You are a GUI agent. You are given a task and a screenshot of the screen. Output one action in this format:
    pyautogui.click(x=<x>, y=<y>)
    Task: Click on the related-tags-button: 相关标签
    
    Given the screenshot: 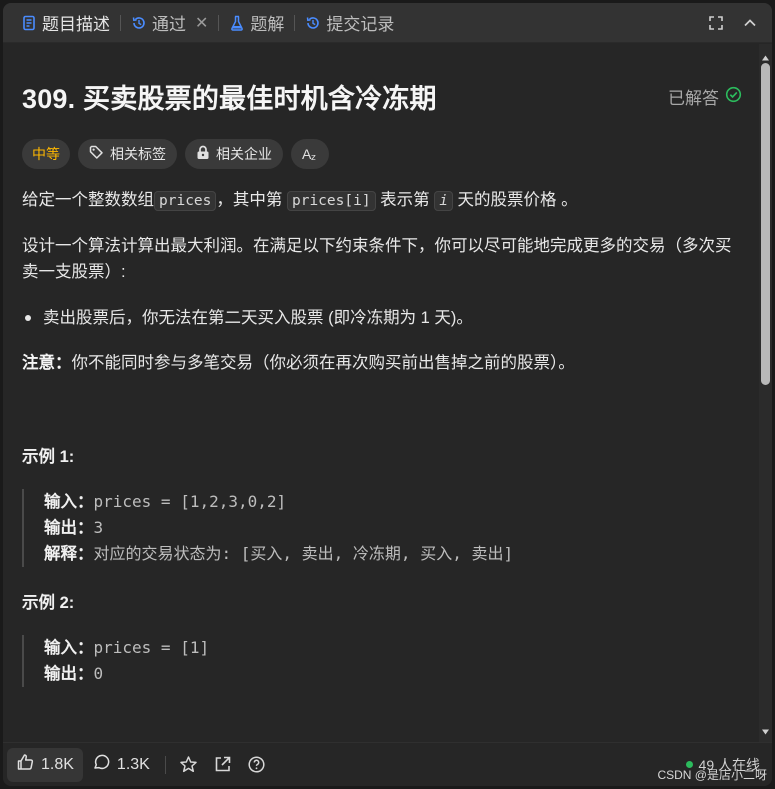 What is the action you would take?
    pyautogui.click(x=127, y=154)
    